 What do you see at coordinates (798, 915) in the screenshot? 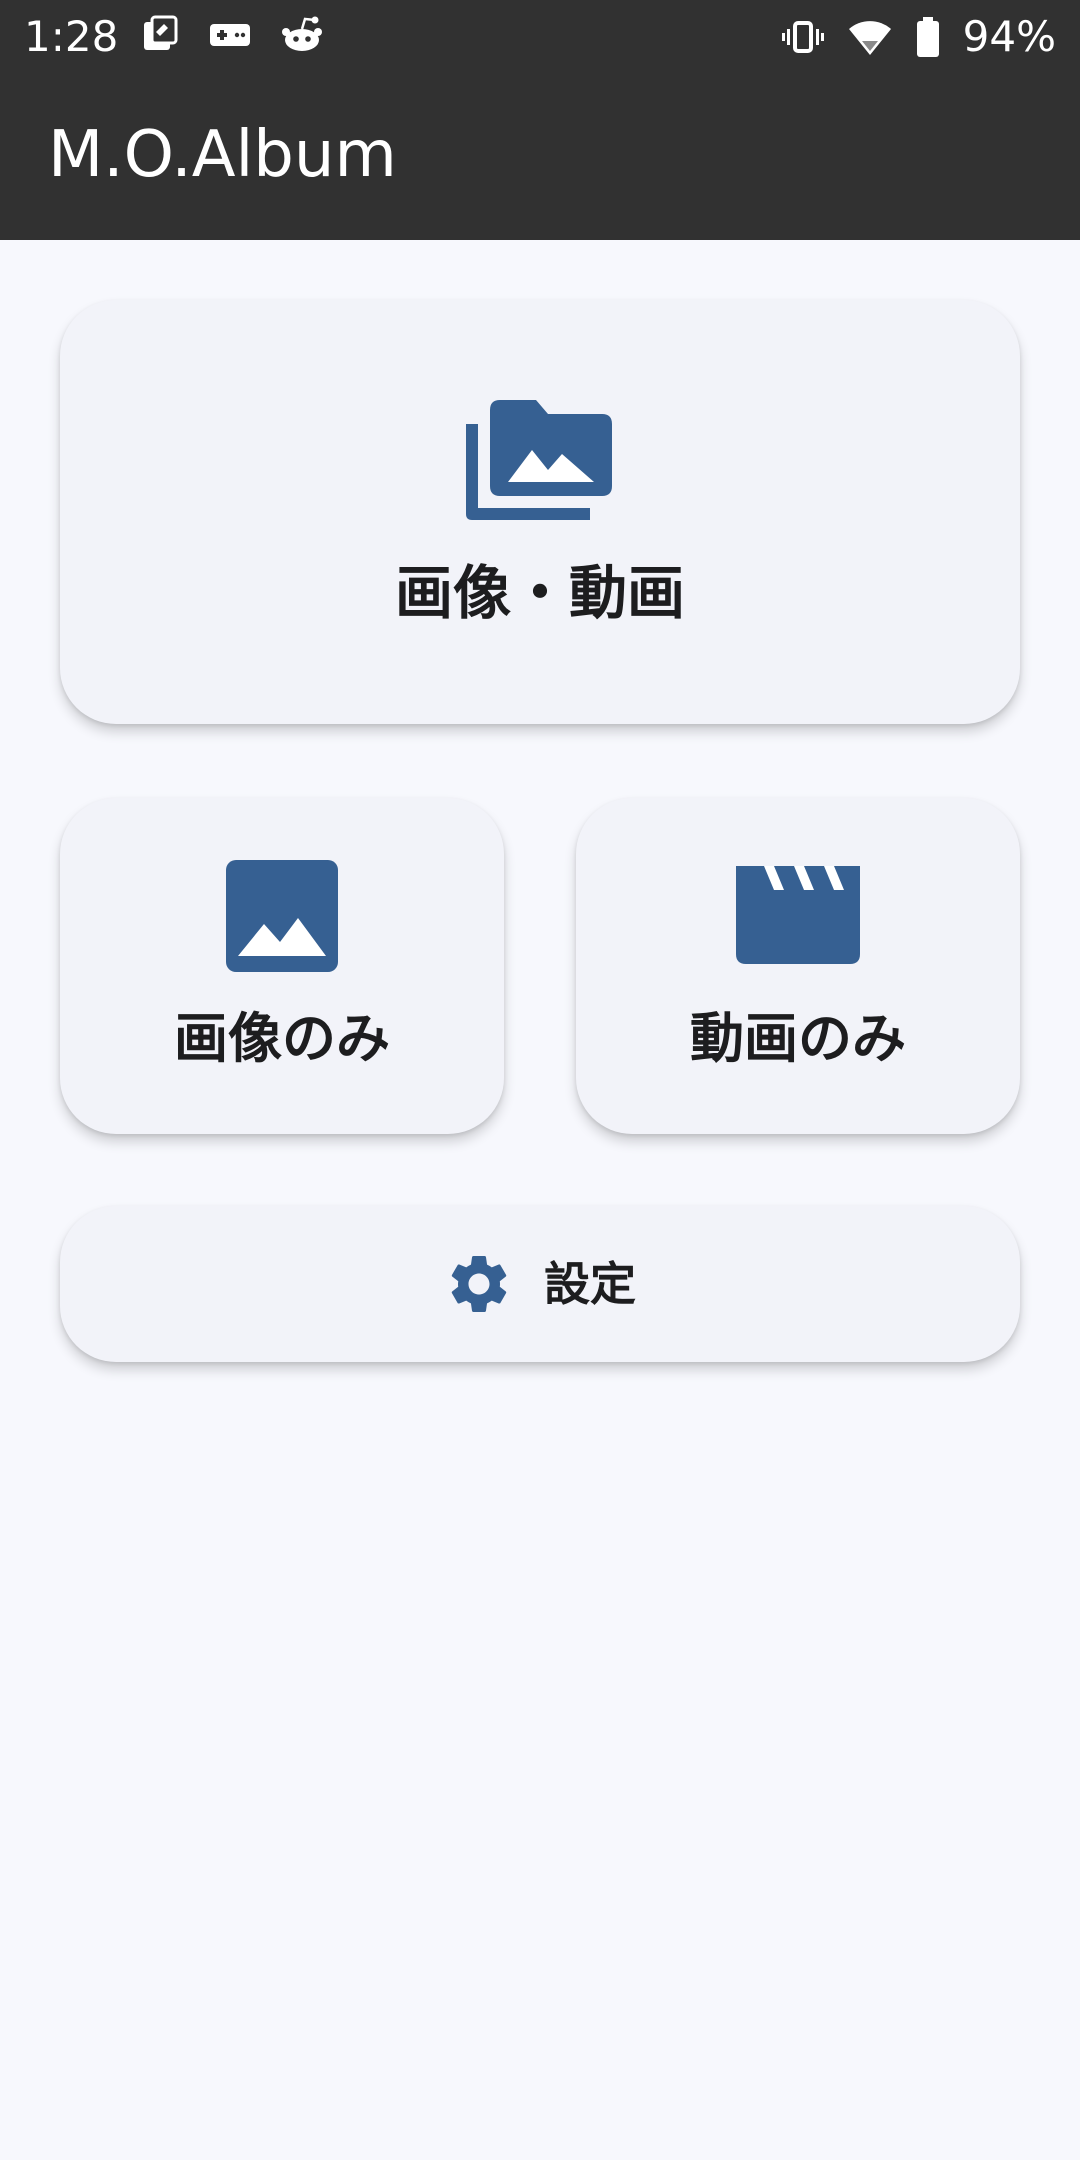
I see `movie-clapper-icon` at bounding box center [798, 915].